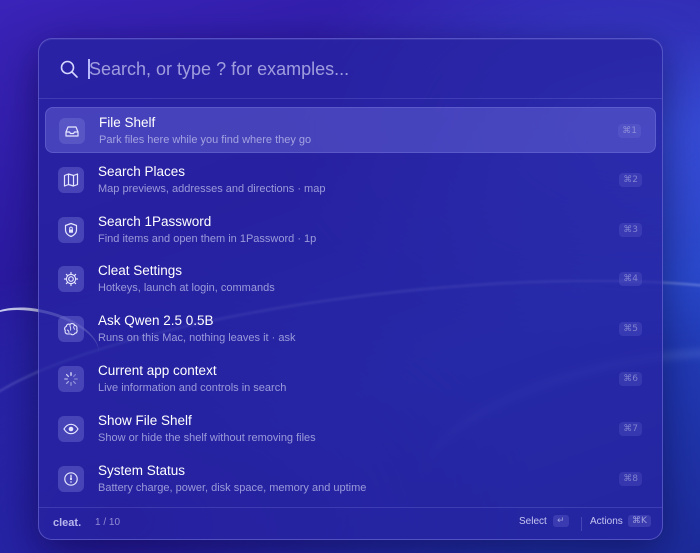 This screenshot has height=553, width=700. I want to click on result-title: System Status, so click(142, 470).